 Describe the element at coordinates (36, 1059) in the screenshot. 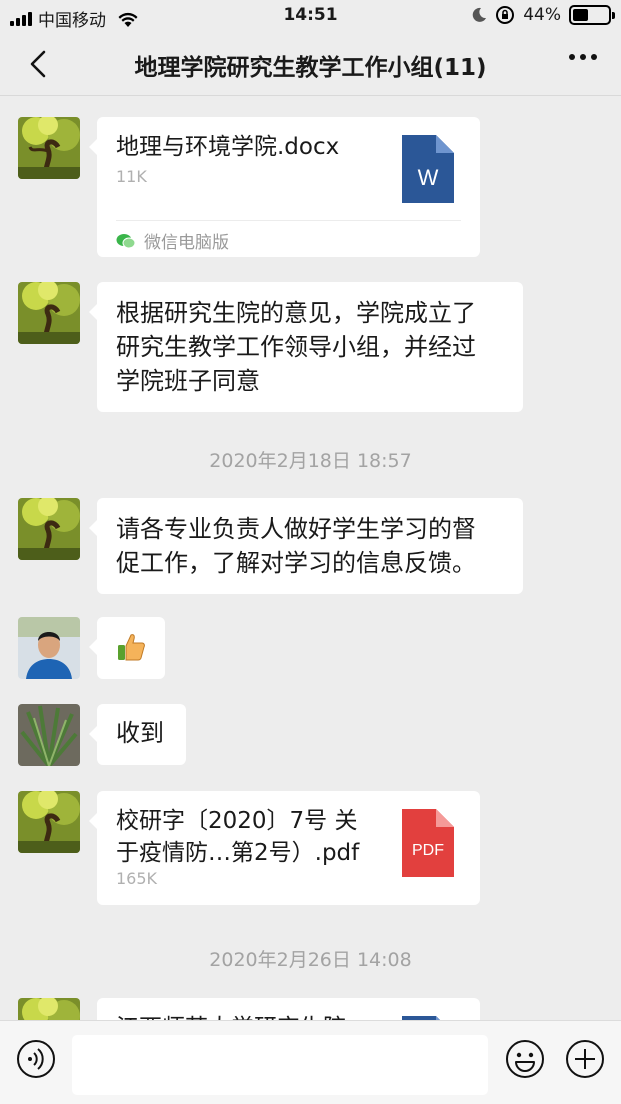

I see `voice-icon` at that location.